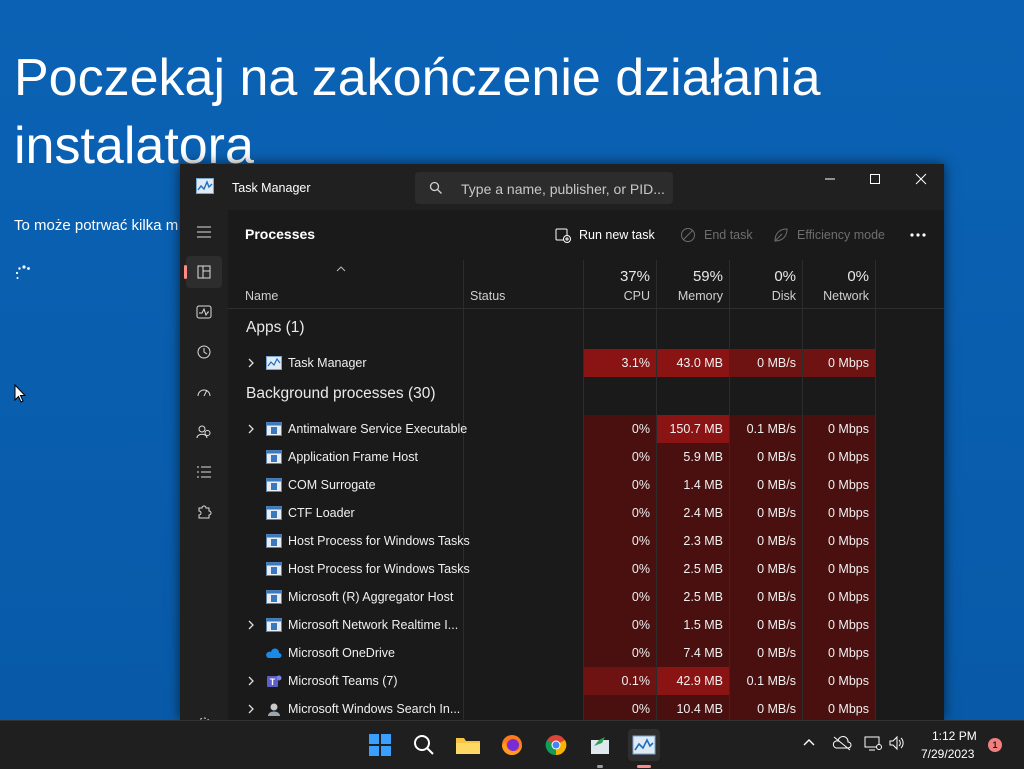 The width and height of the screenshot is (1024, 769). Describe the element at coordinates (830, 179) in the screenshot. I see `minimize-button` at that location.